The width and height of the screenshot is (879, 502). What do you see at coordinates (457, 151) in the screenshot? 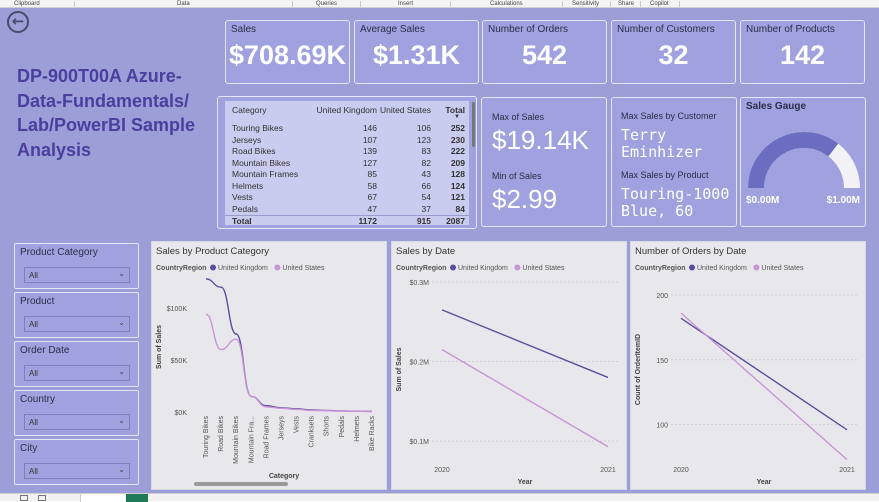
I see `matrix-cell-total: 222` at bounding box center [457, 151].